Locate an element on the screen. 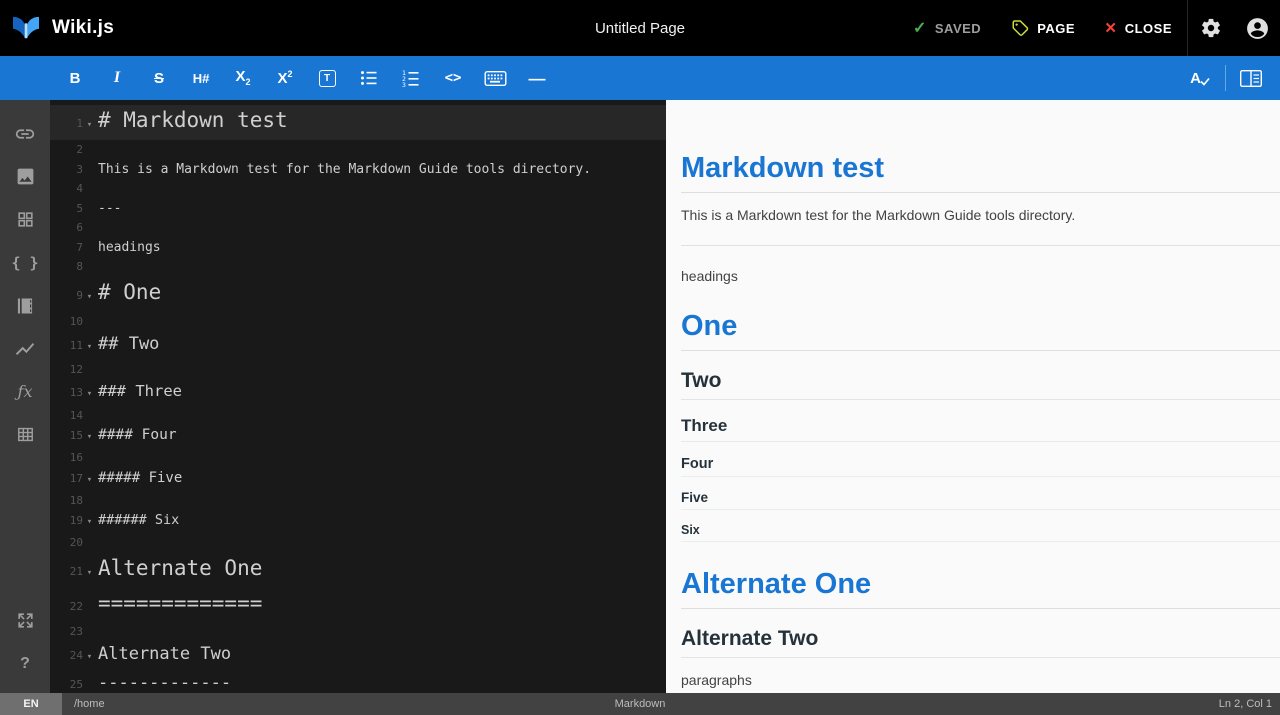 Image resolution: width=1280 pixels, height=715 pixels. locale-selector: EN is located at coordinates (31, 704).